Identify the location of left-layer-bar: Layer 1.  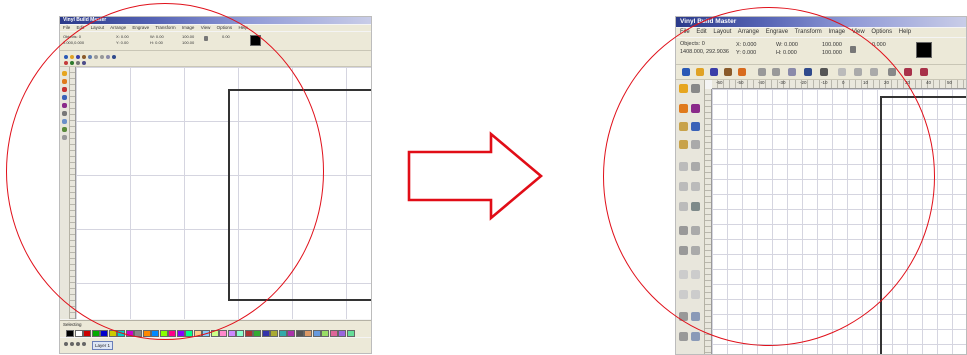
(215, 345).